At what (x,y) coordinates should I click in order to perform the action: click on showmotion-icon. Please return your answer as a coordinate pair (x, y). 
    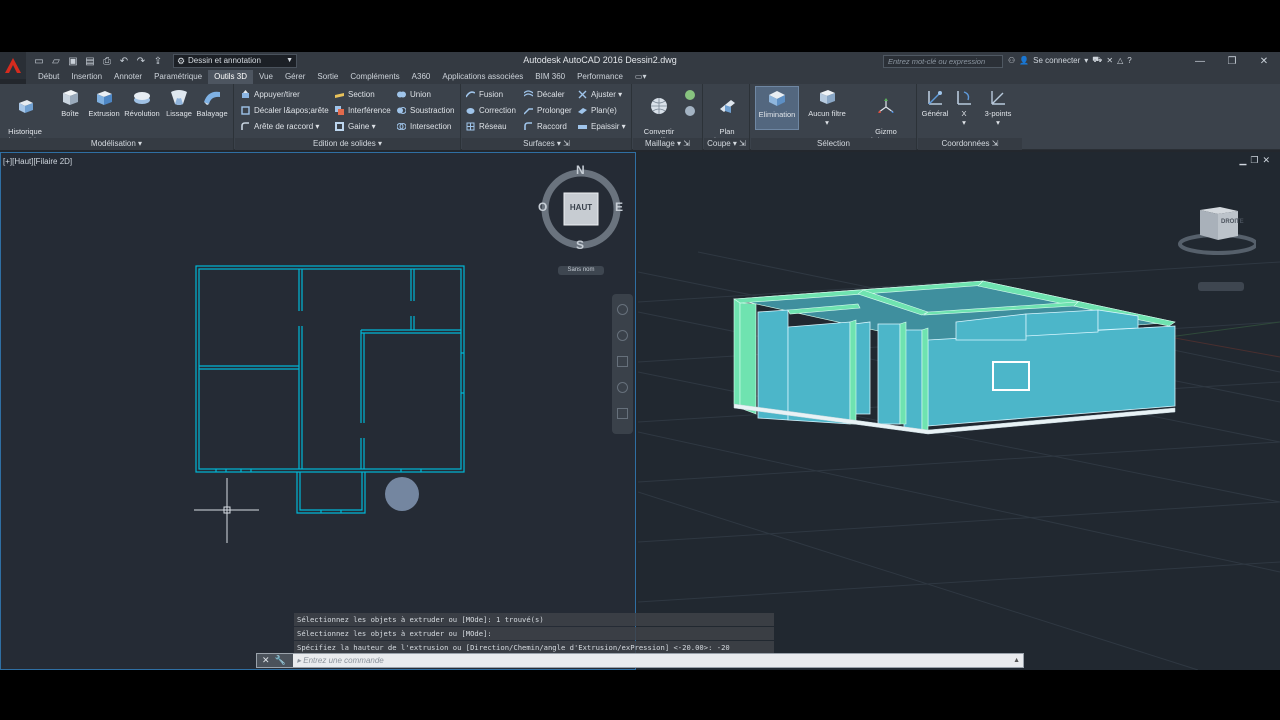
    Looking at the image, I should click on (622, 413).